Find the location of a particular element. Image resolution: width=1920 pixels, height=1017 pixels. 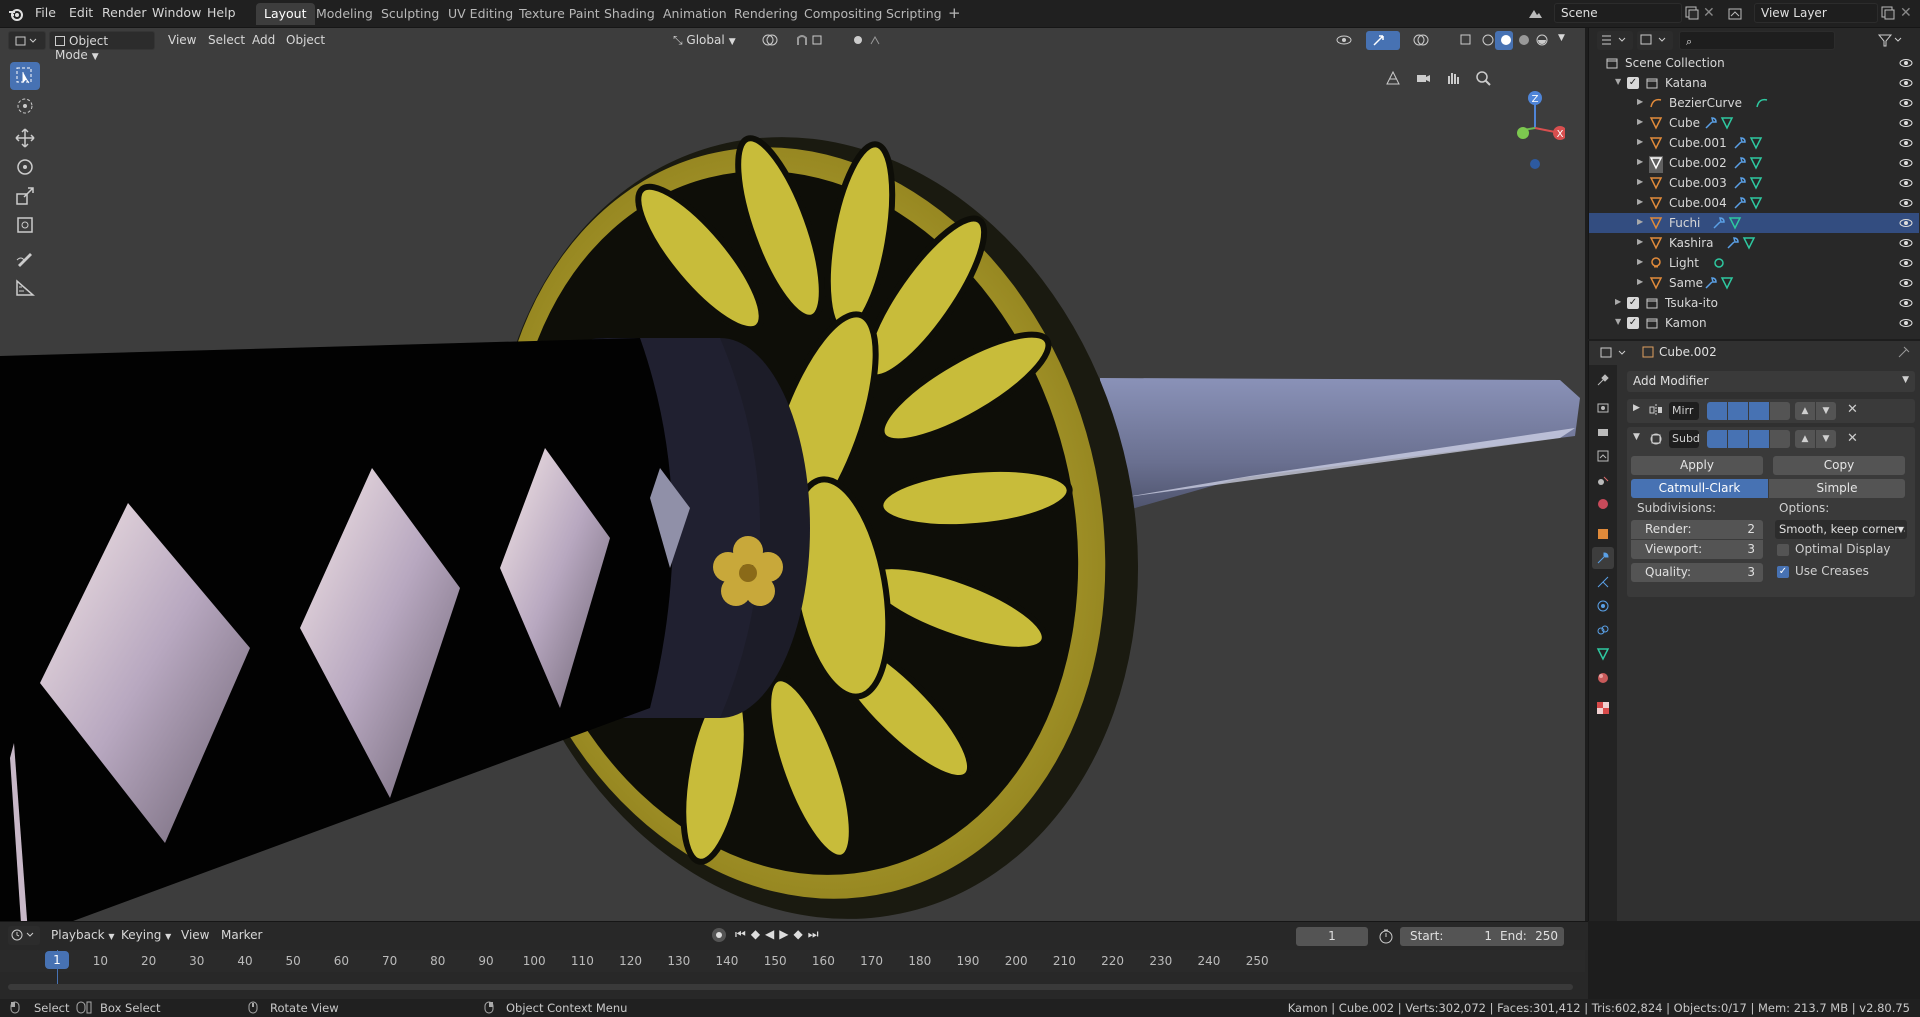

object-tab-icon is located at coordinates (1603, 534).